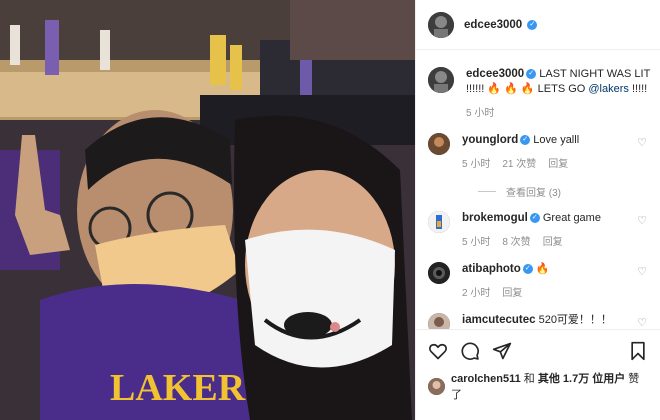 This screenshot has width=660, height=420. What do you see at coordinates (436, 386) in the screenshot?
I see `liker-avatar` at bounding box center [436, 386].